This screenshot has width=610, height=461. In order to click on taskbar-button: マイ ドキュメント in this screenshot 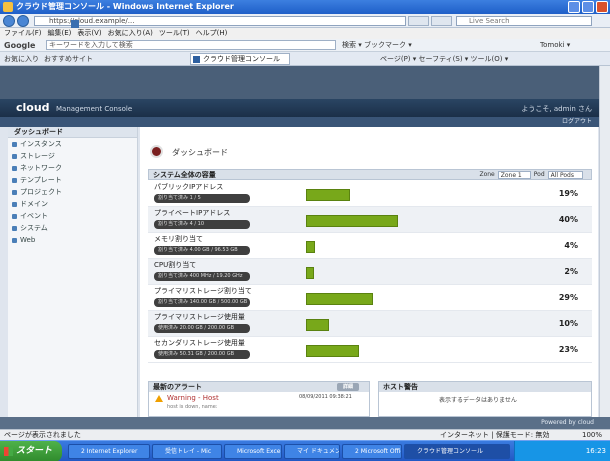, I will do `click(312, 451)`.